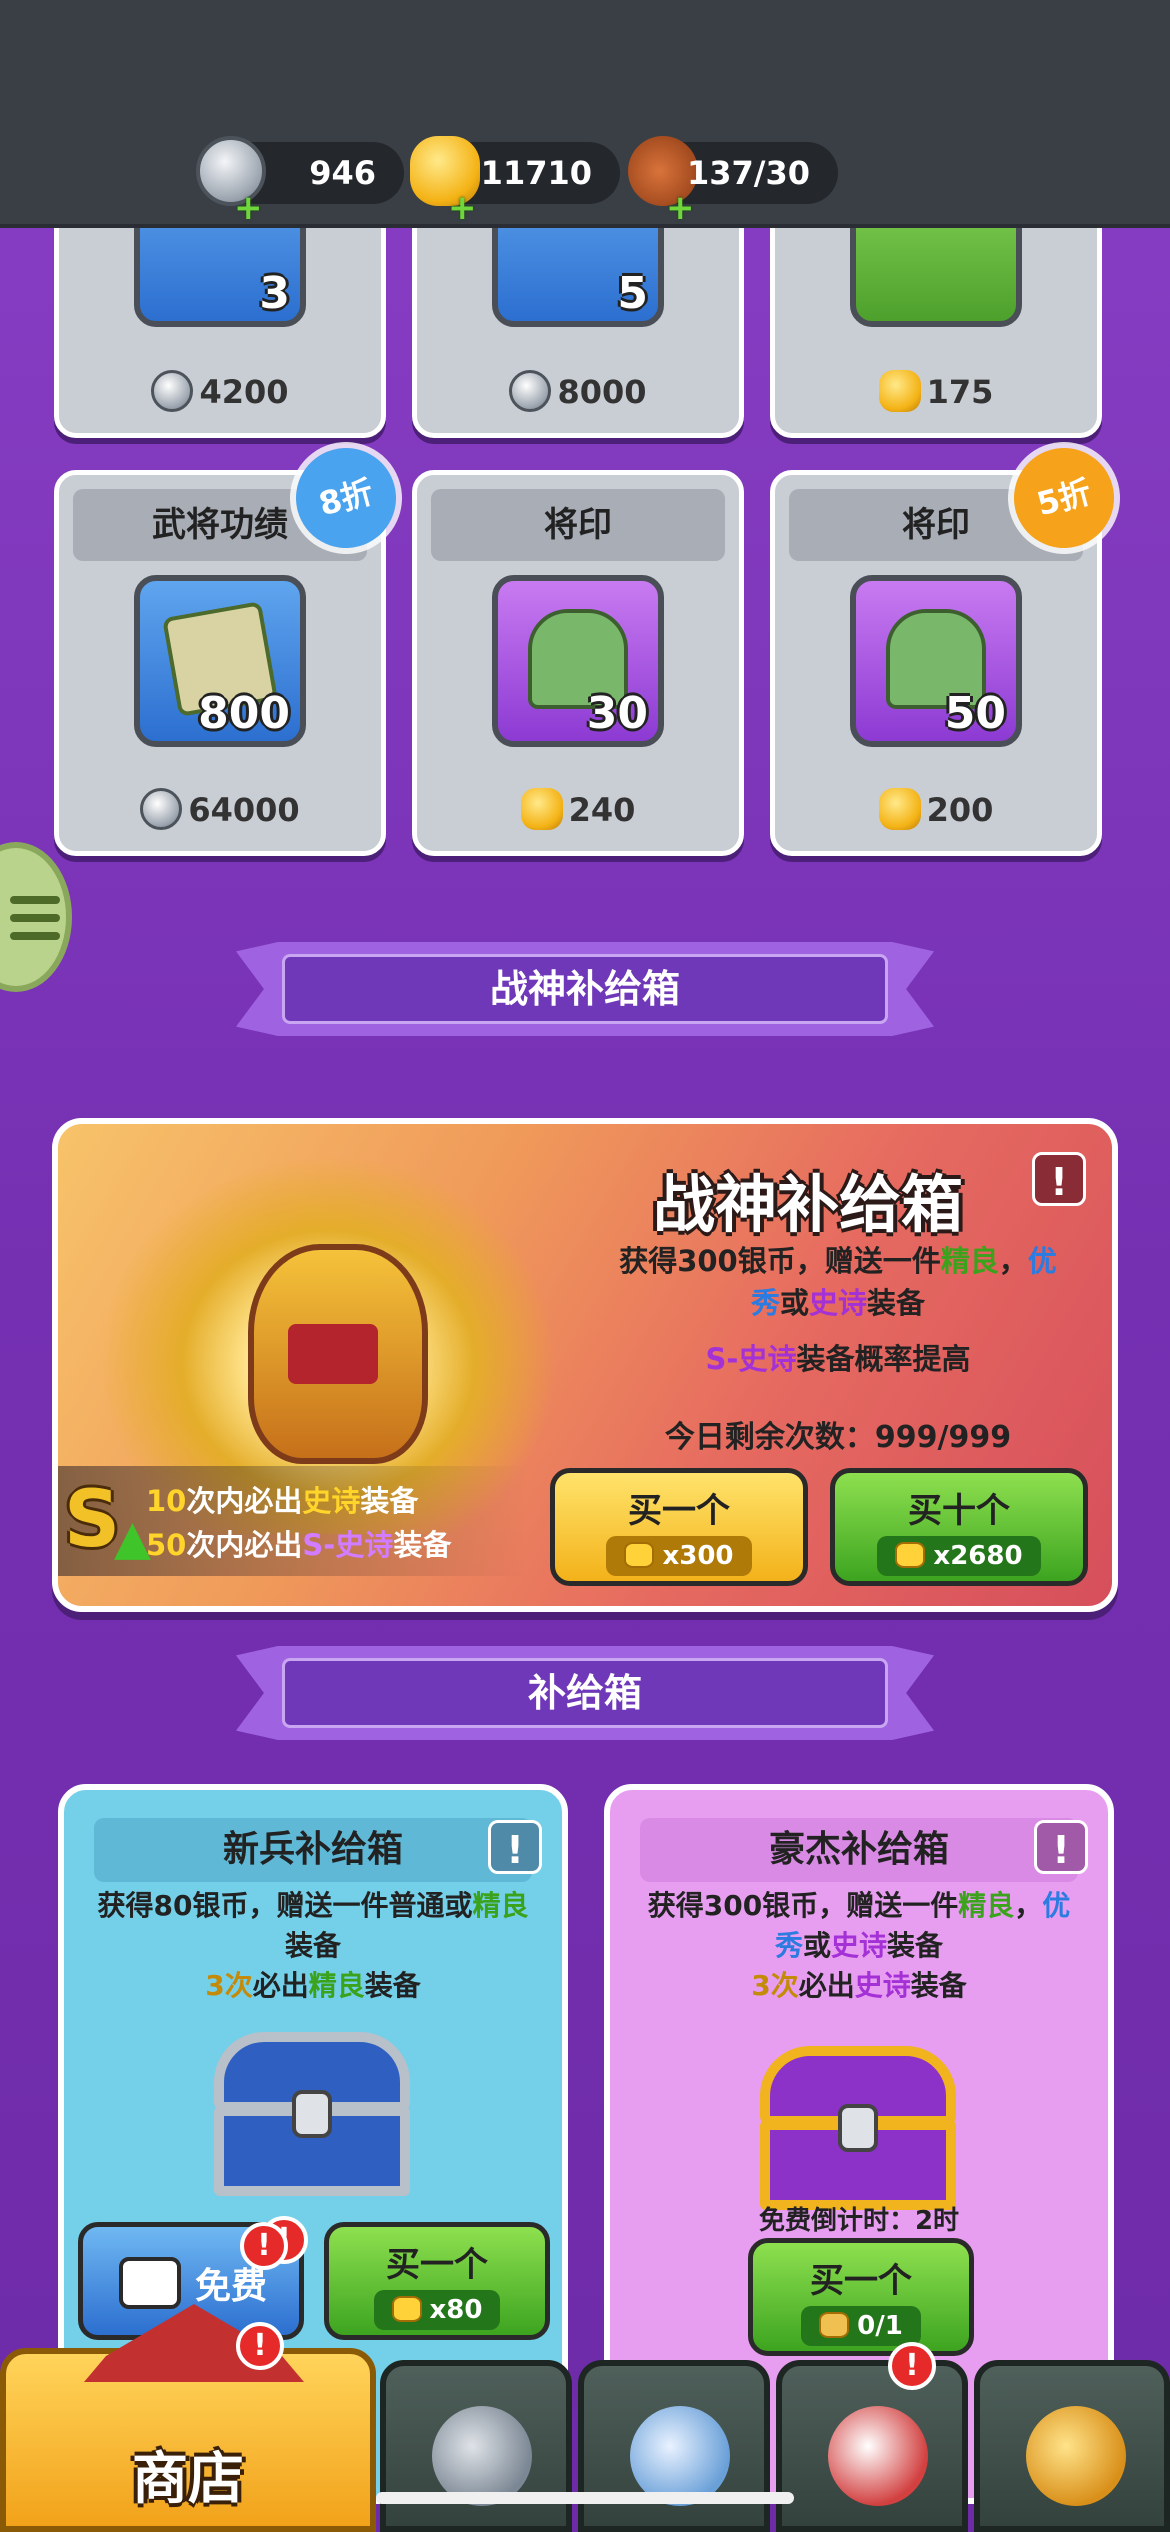  Describe the element at coordinates (244, 392) in the screenshot. I see `price-value: 4200` at that location.